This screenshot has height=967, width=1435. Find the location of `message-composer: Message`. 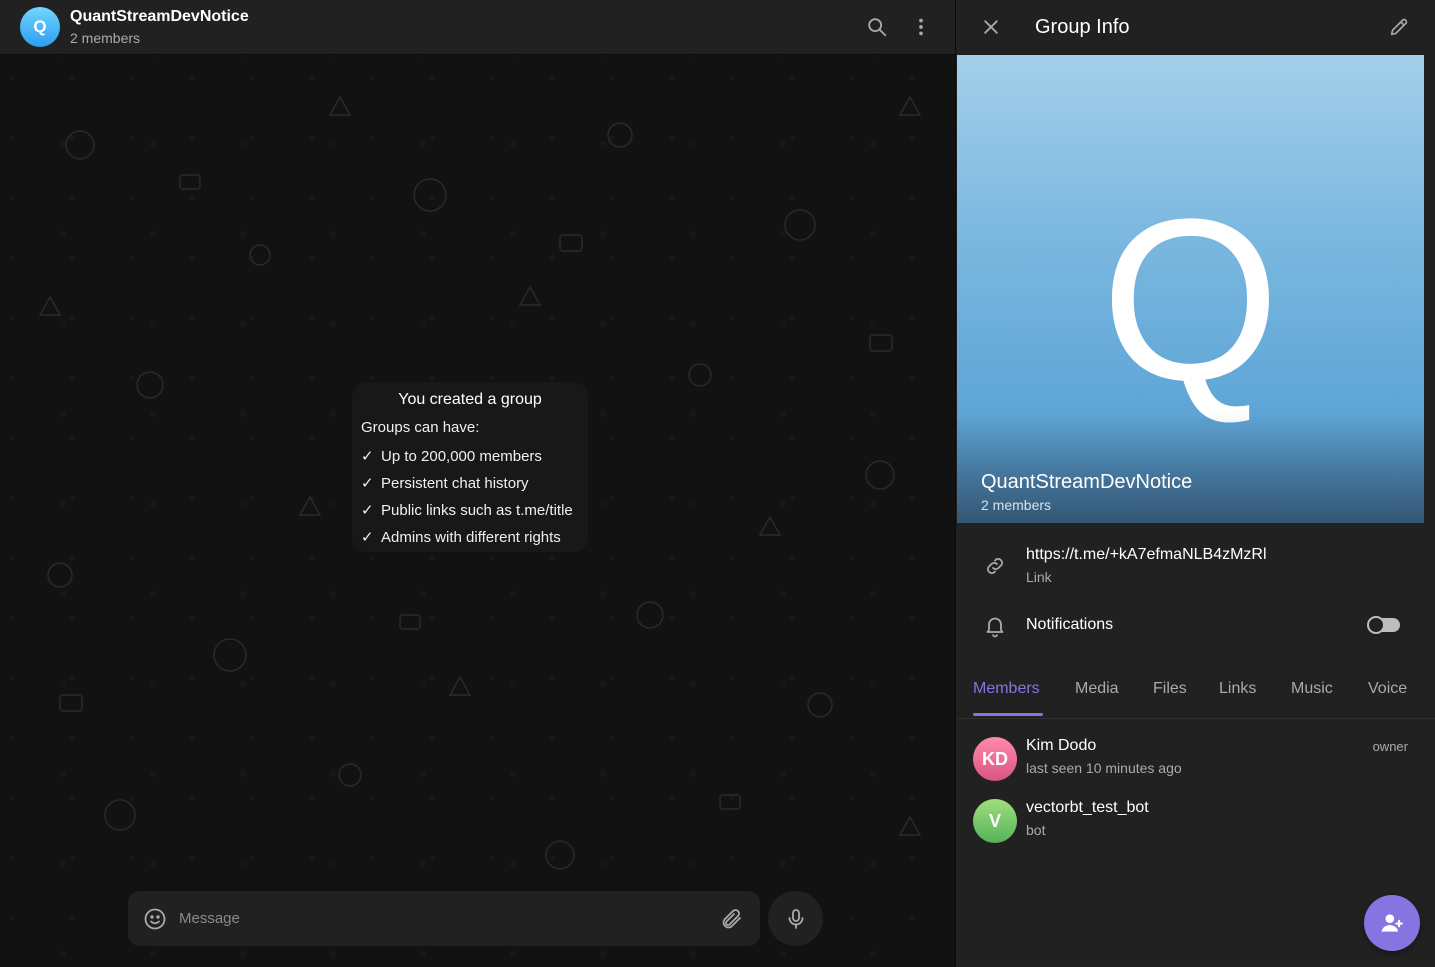

message-composer: Message is located at coordinates (444, 918).